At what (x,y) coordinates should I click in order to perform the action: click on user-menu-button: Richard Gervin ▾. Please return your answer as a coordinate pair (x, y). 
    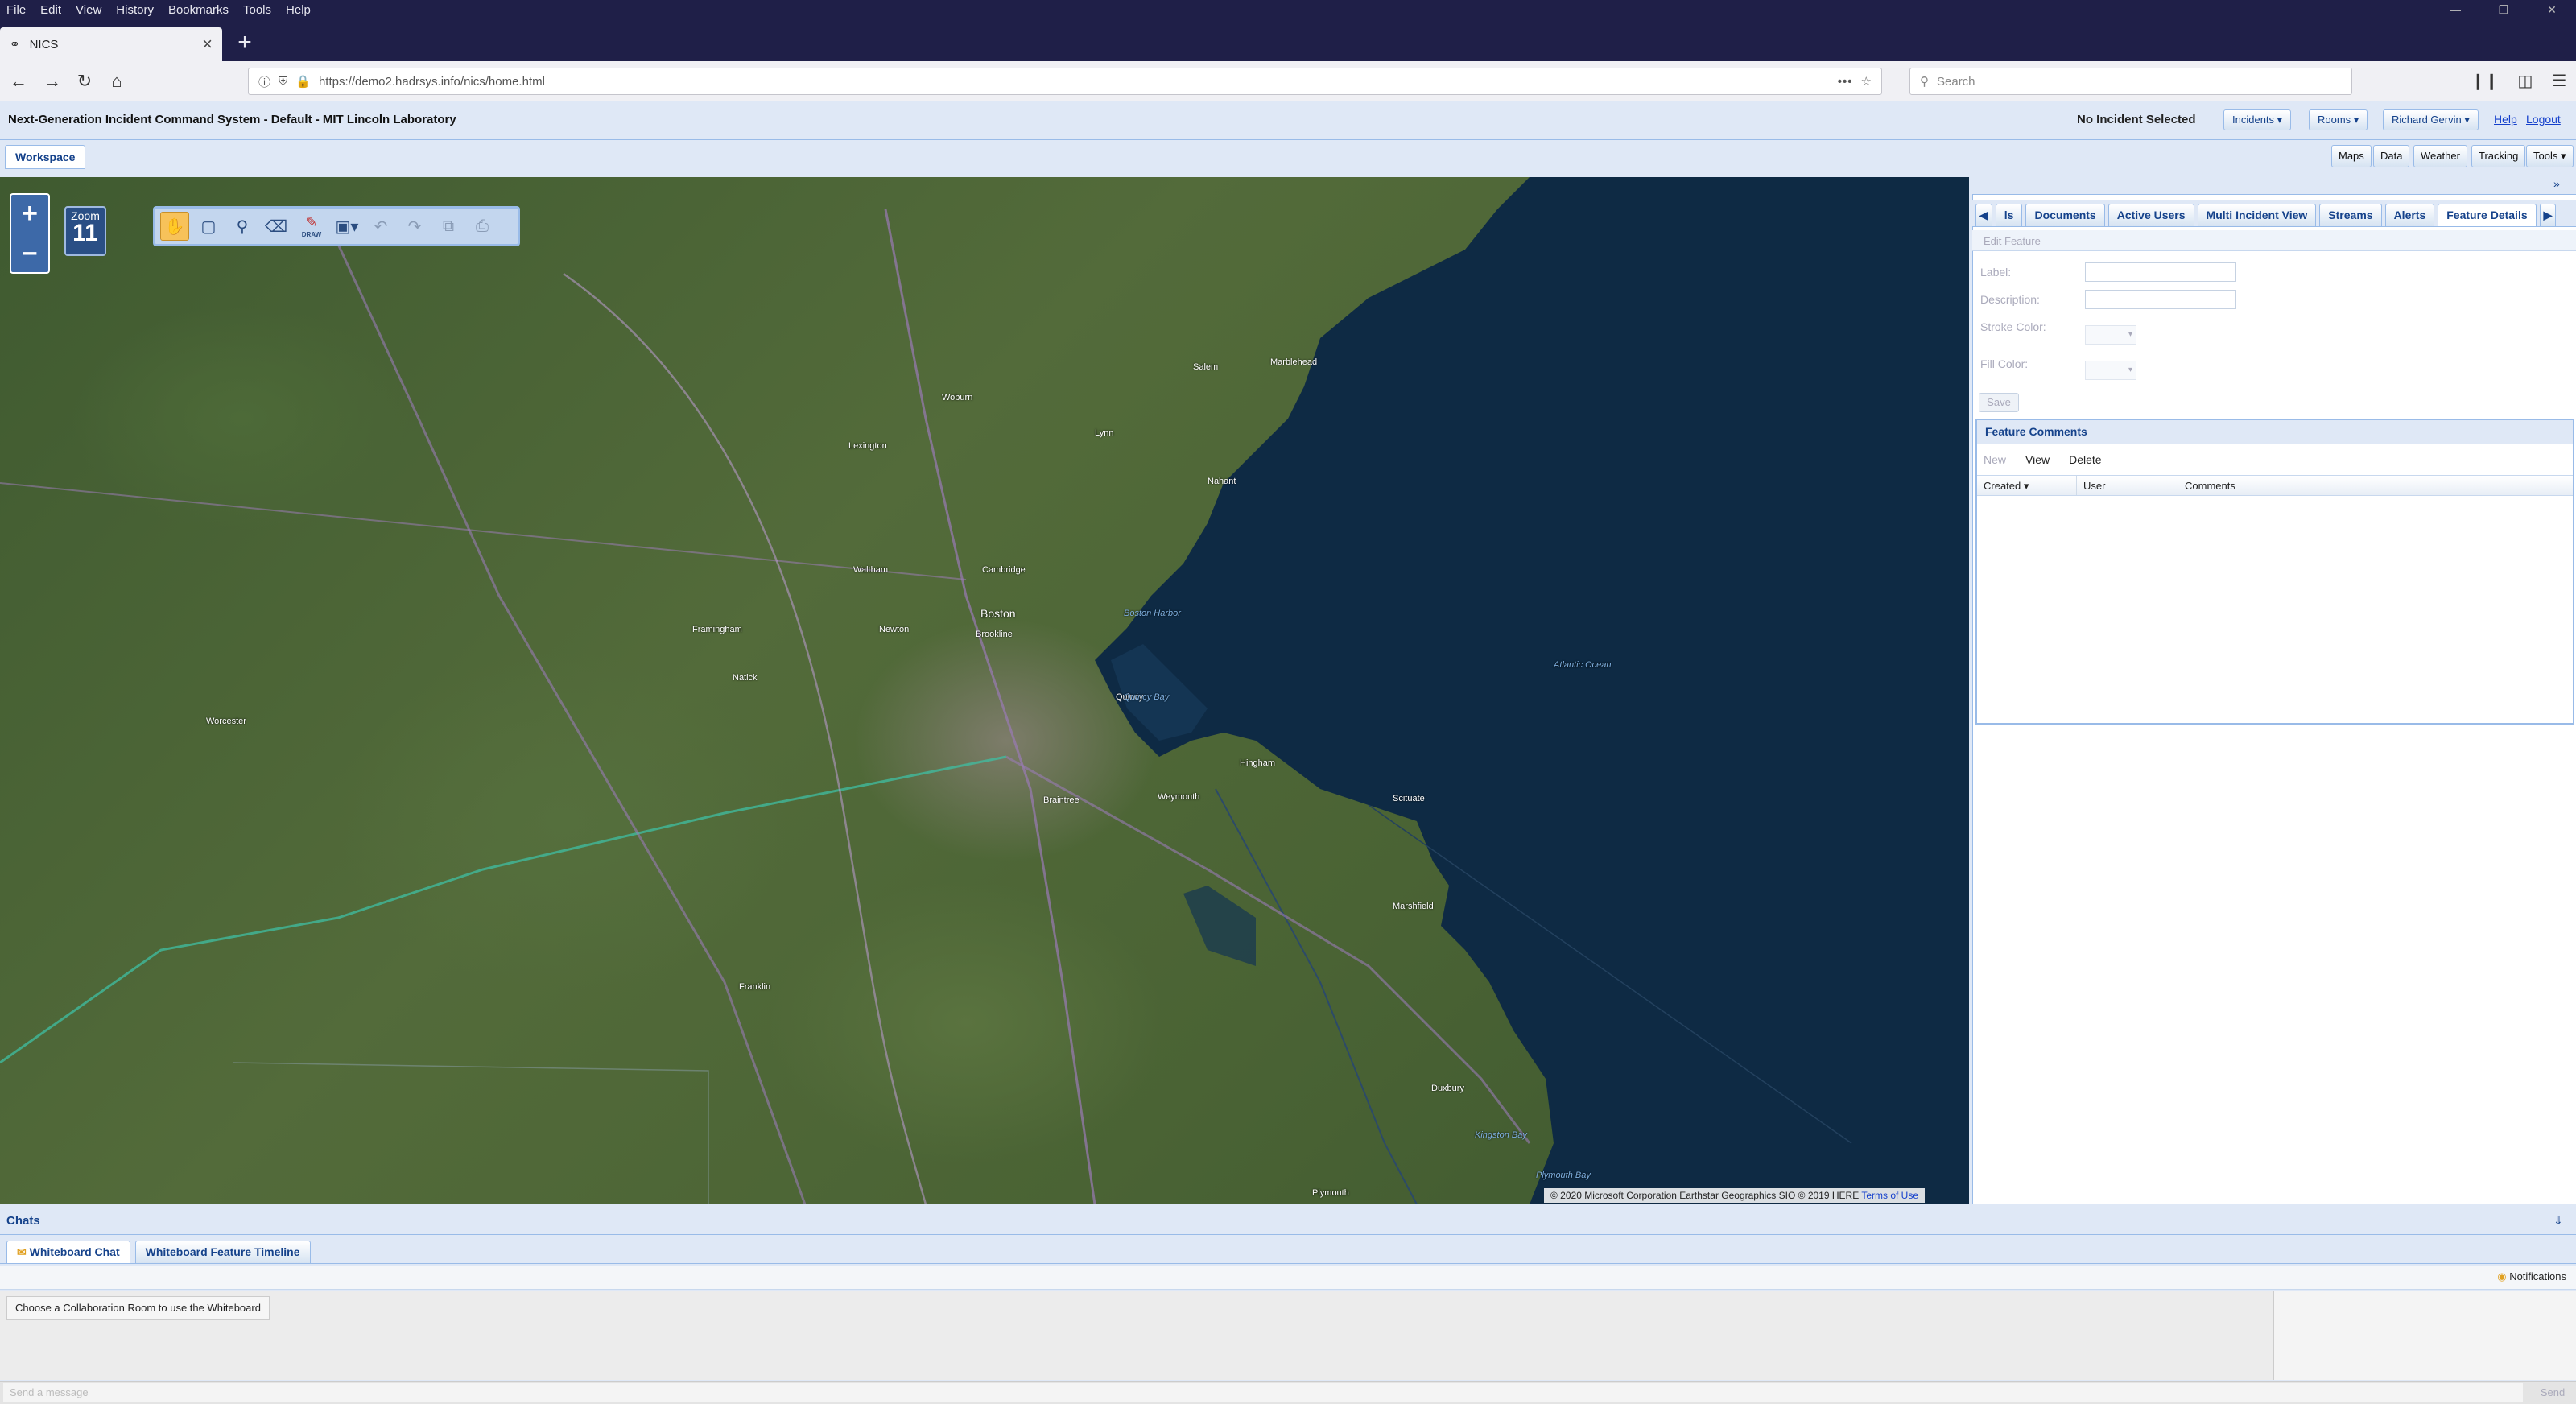
    Looking at the image, I should click on (2431, 120).